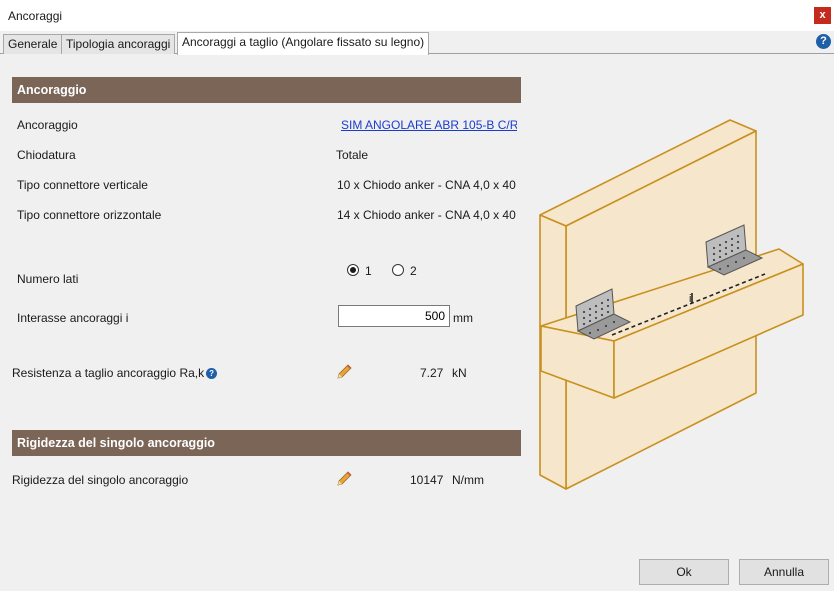 The image size is (834, 591). Describe the element at coordinates (459, 373) in the screenshot. I see `resistance-unit: kN` at that location.